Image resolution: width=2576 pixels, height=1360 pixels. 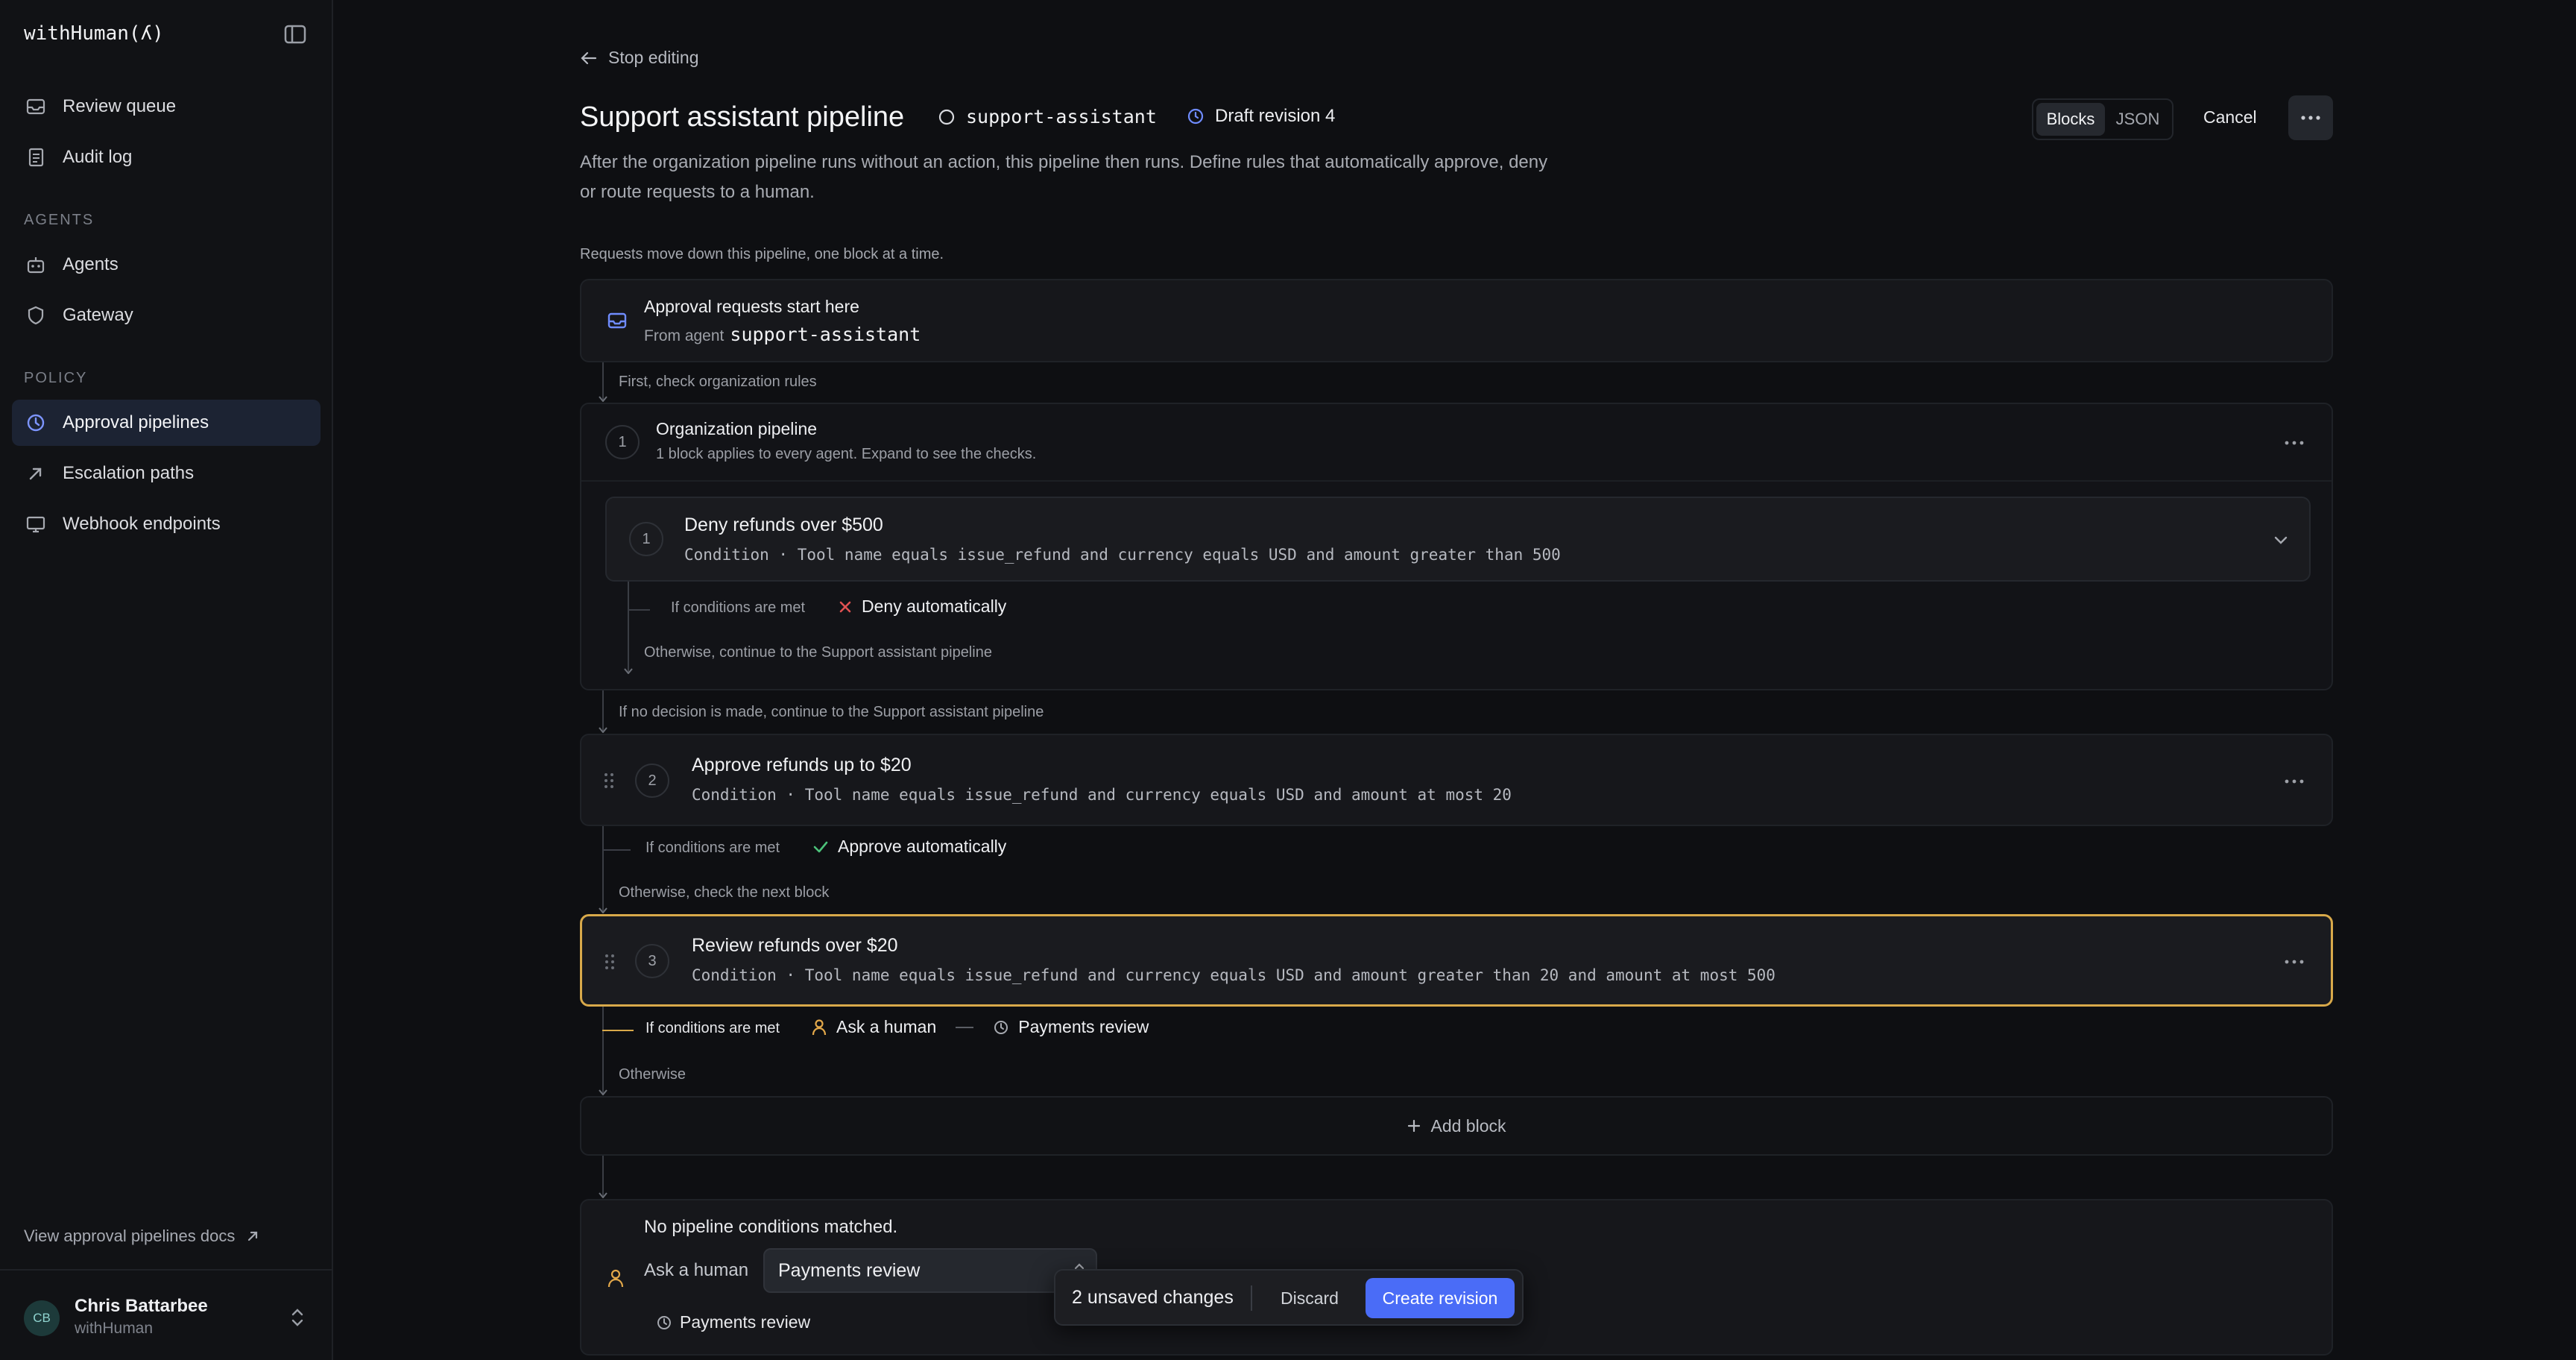 I want to click on sidebar-item-webhook-endpoints: Webhook endpoints, so click(x=166, y=524).